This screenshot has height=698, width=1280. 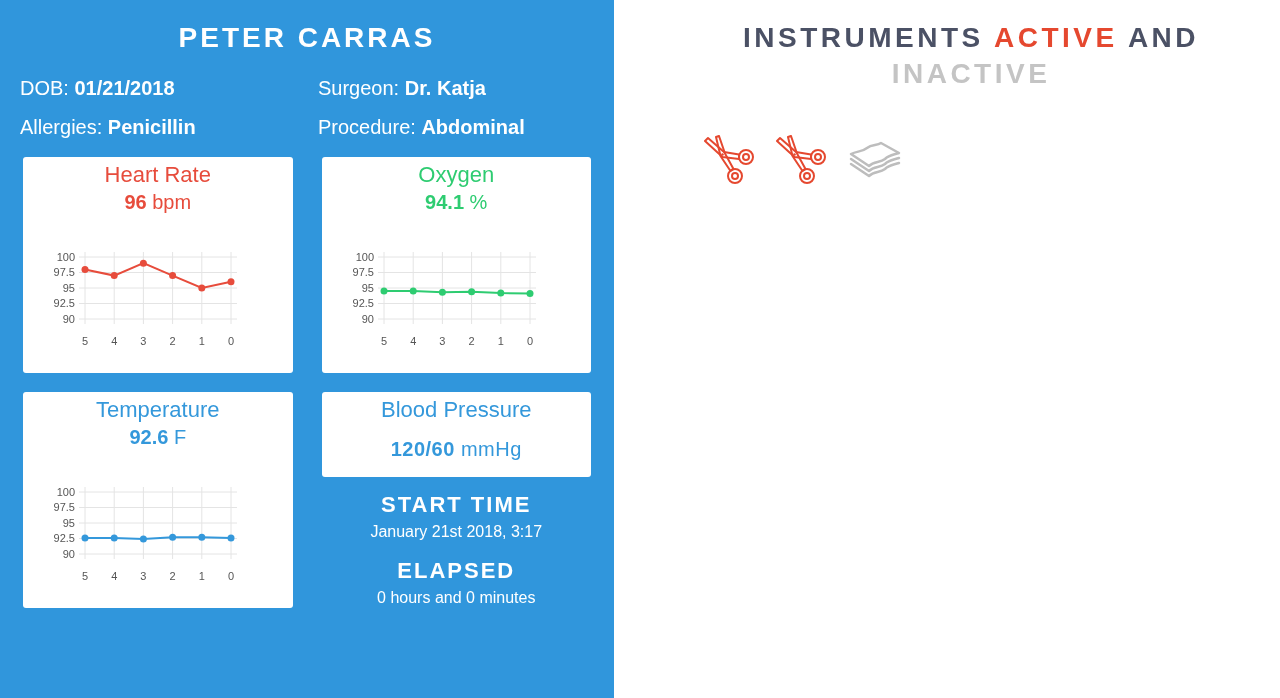 I want to click on timing-label: START TIME, so click(x=456, y=505).